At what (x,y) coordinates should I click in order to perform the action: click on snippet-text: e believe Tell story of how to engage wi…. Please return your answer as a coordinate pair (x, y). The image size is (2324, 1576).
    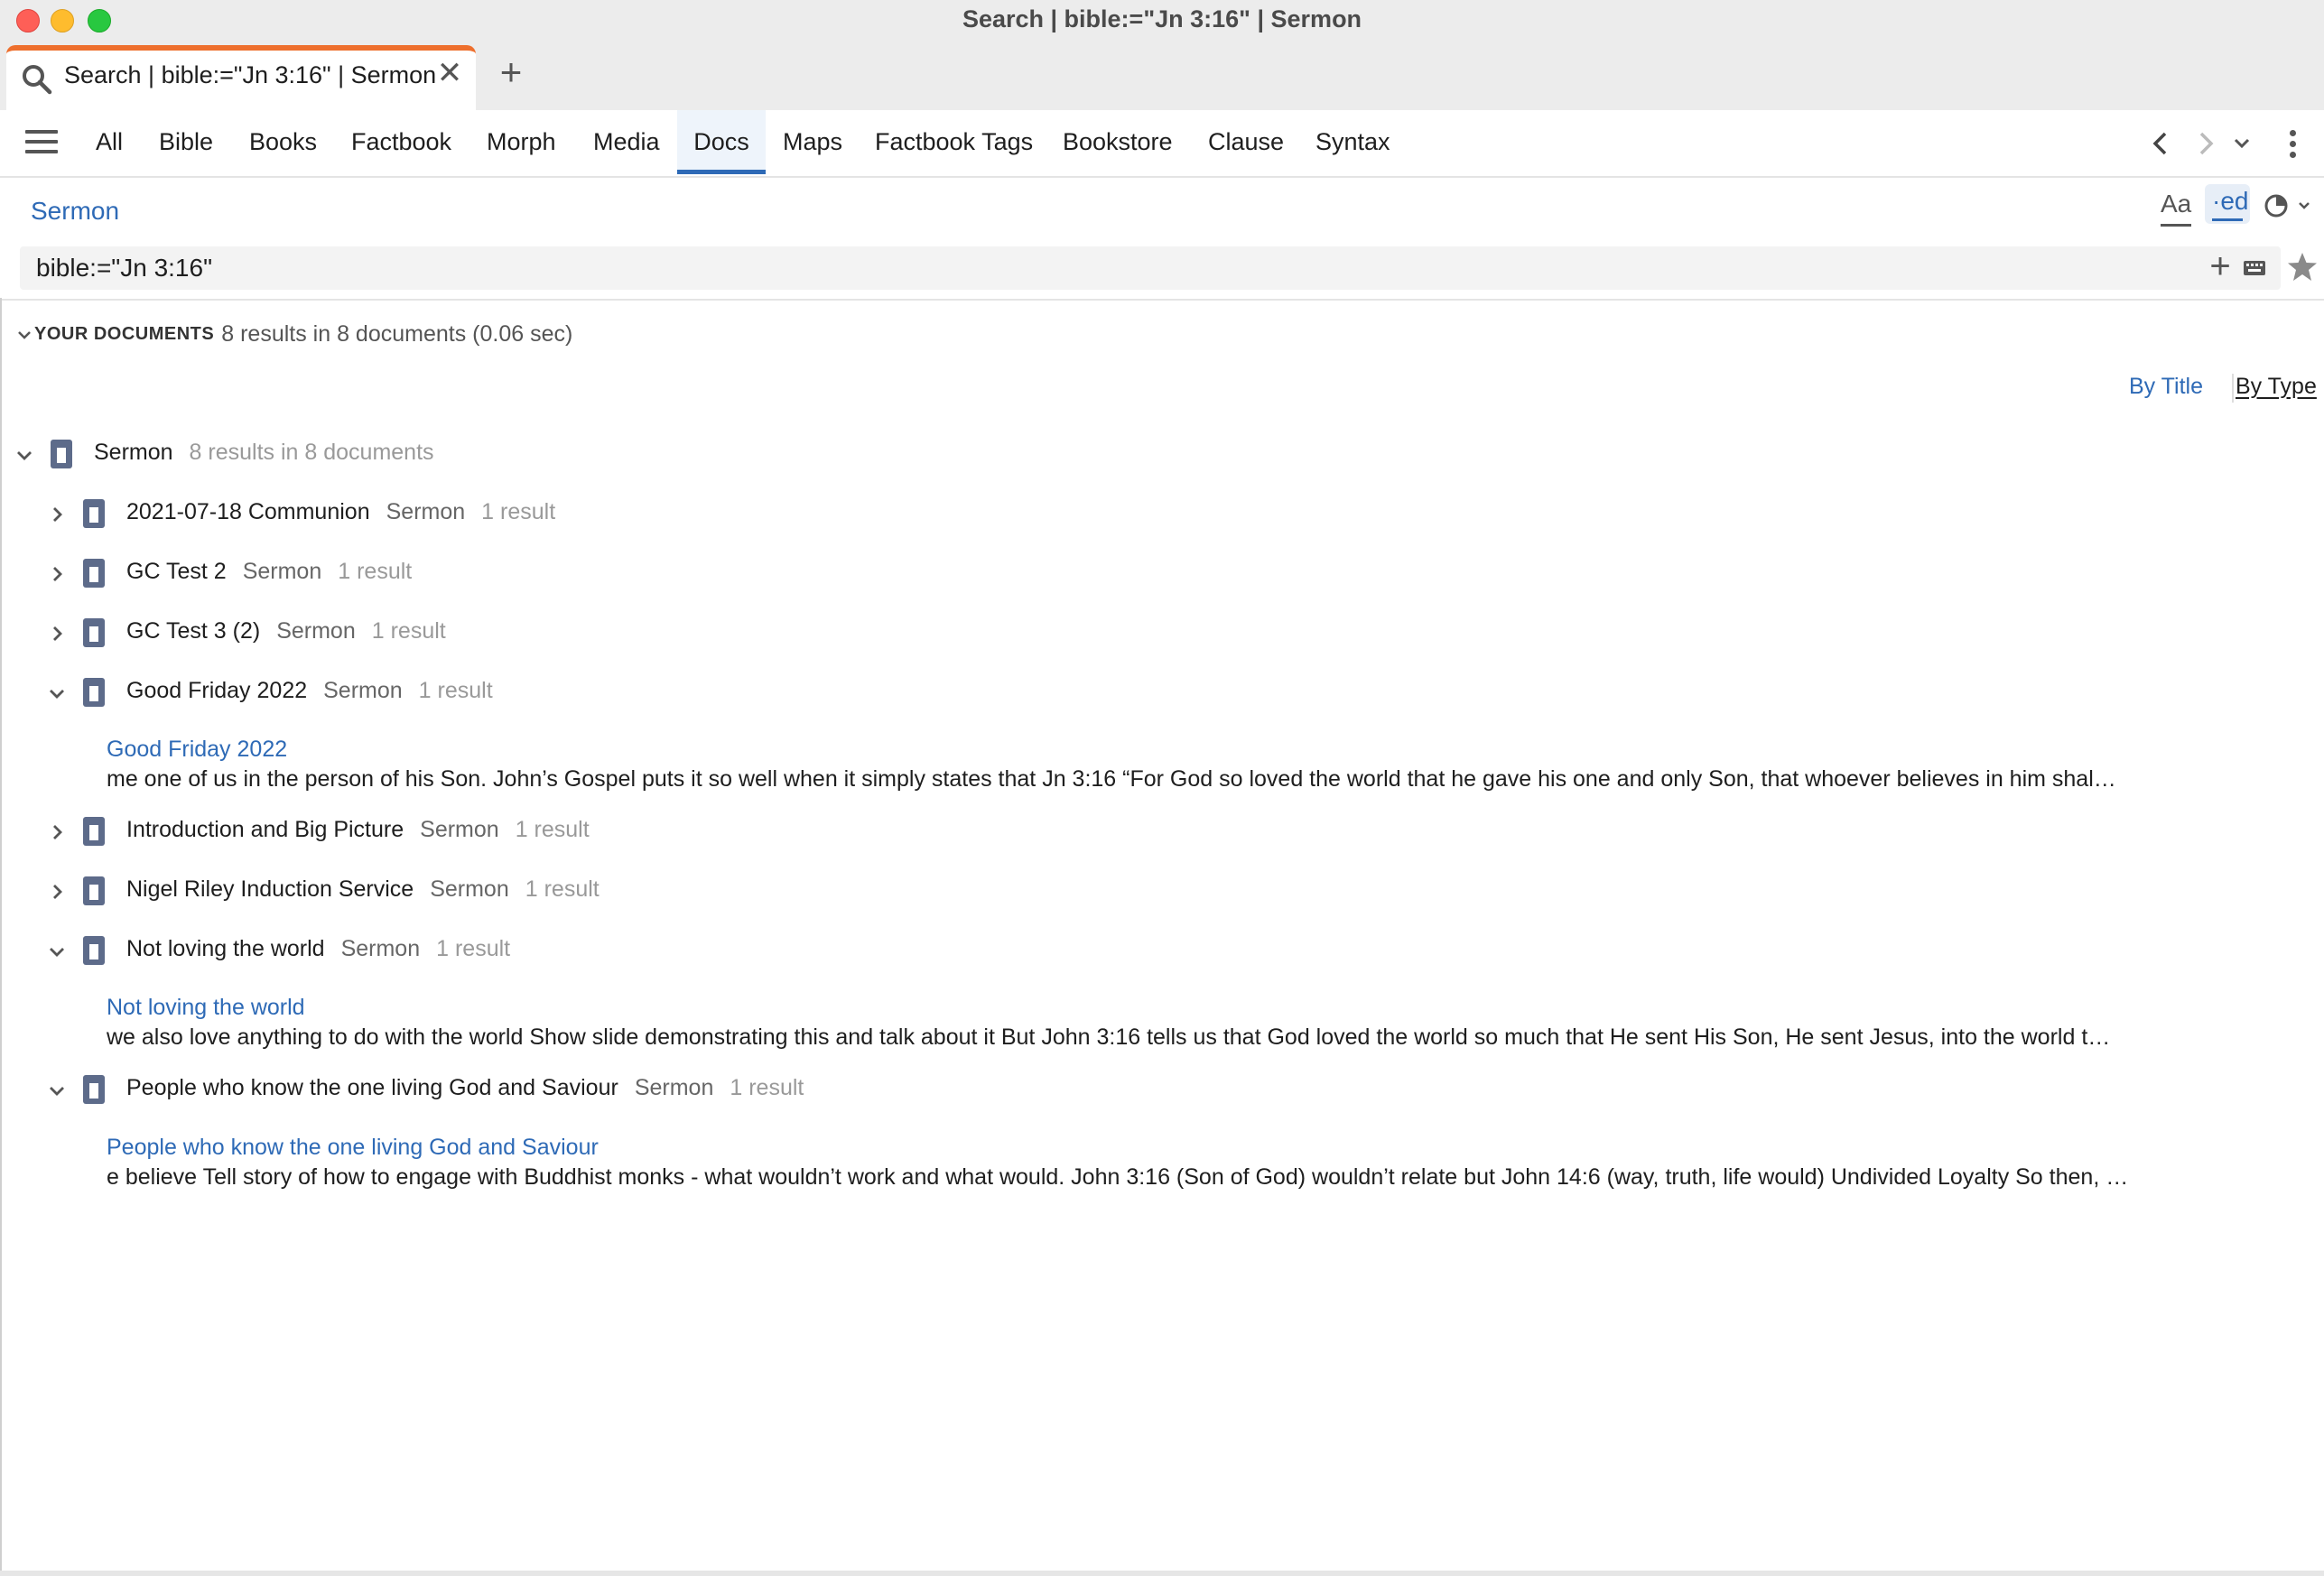
    Looking at the image, I should click on (1117, 1177).